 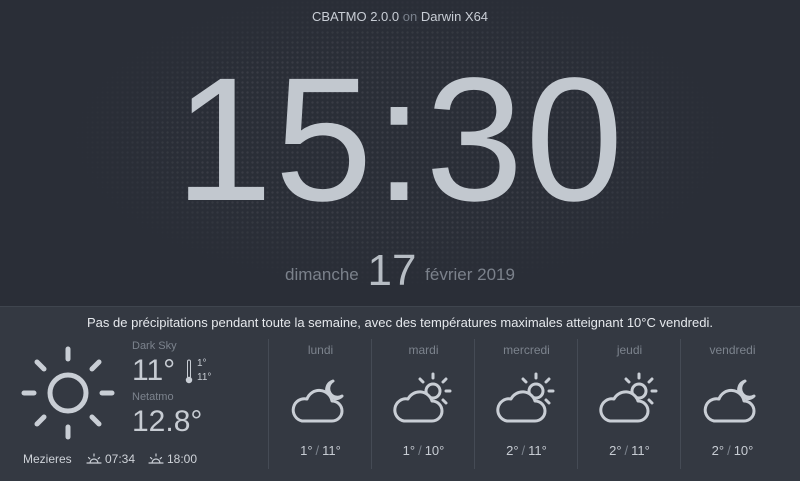 I want to click on forecast-day-mercredi: mercredi 2°/11°, so click(x=526, y=404).